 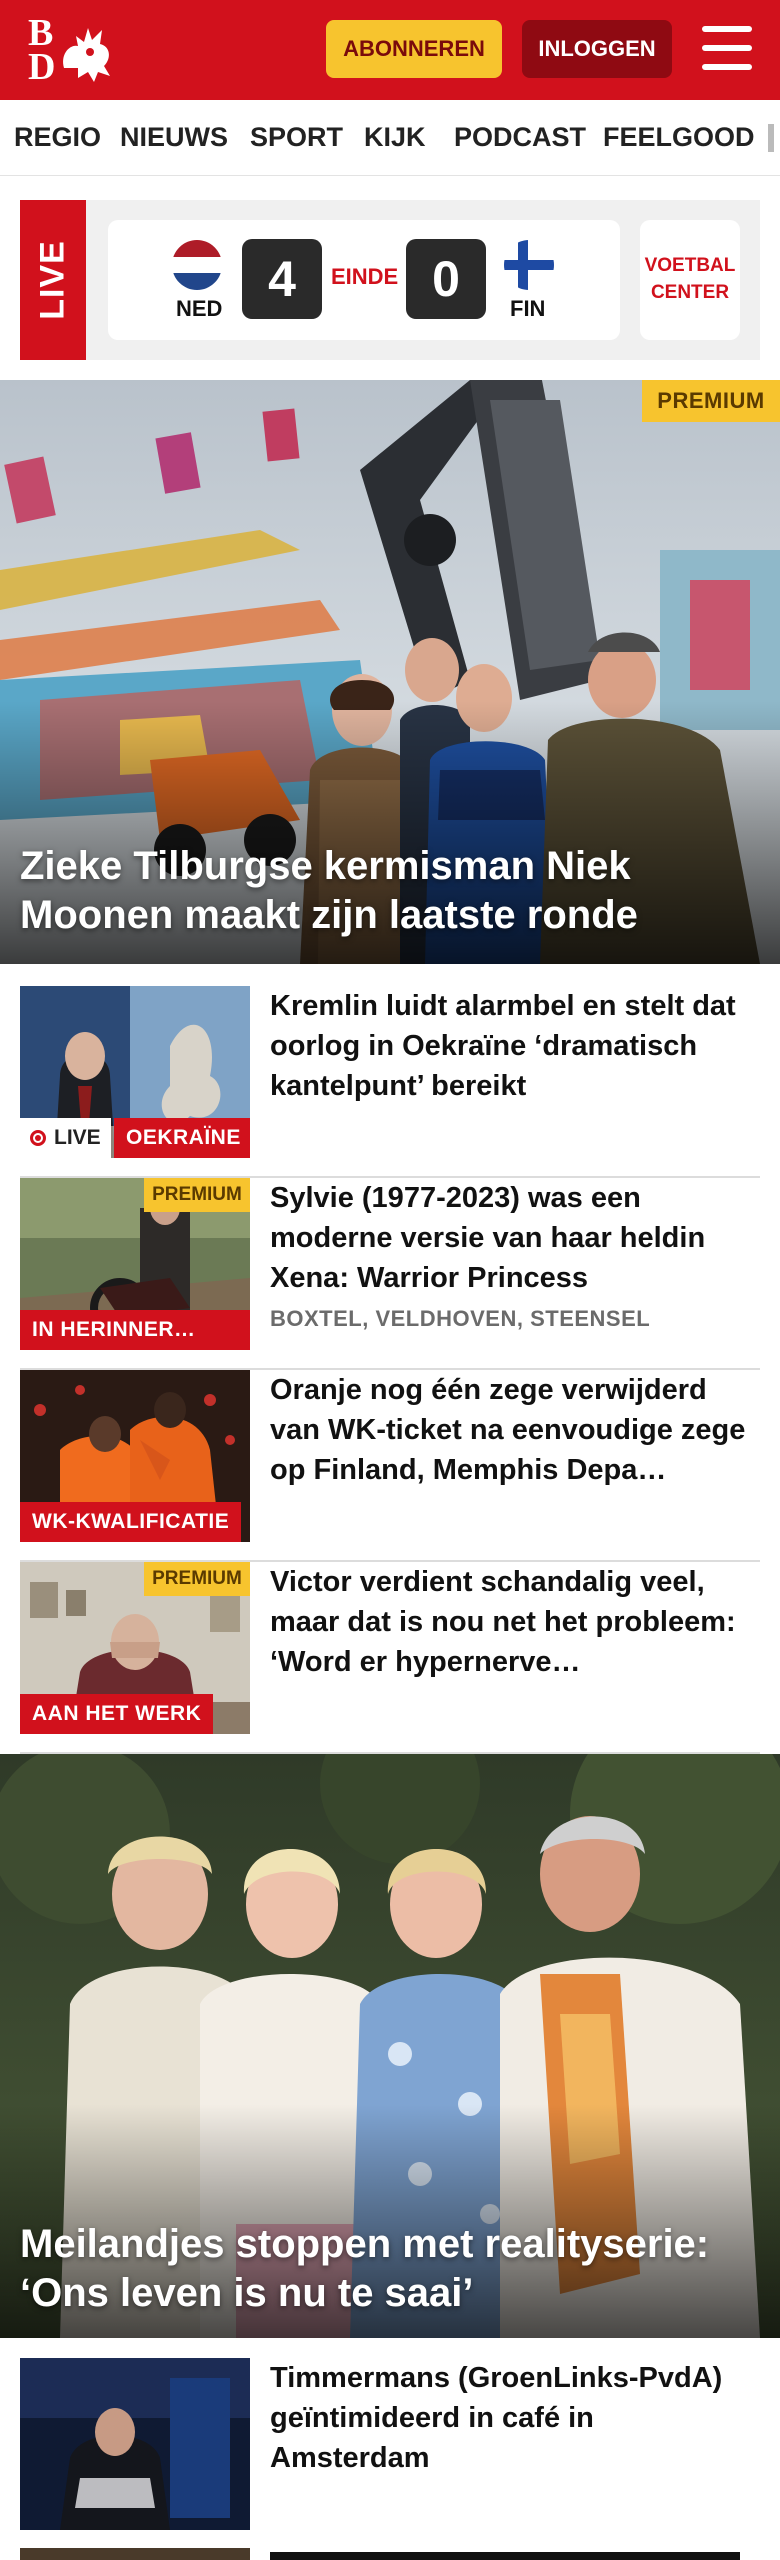 I want to click on finland-flag-icon, so click(x=529, y=265).